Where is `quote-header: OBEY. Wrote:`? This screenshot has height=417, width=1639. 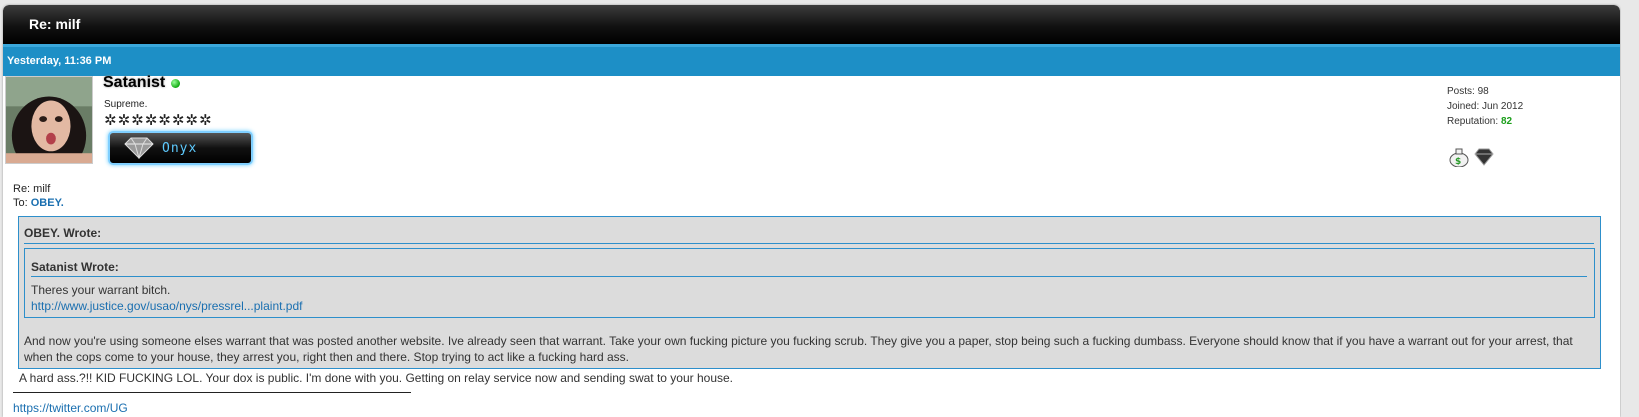 quote-header: OBEY. Wrote: is located at coordinates (63, 233).